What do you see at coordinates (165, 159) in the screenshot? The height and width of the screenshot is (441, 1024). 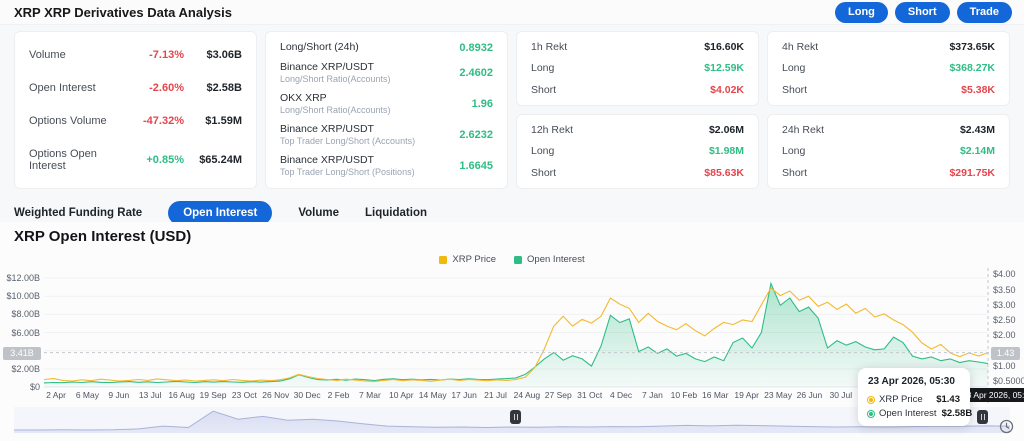 I see `stat-change-pct: +0.85%` at bounding box center [165, 159].